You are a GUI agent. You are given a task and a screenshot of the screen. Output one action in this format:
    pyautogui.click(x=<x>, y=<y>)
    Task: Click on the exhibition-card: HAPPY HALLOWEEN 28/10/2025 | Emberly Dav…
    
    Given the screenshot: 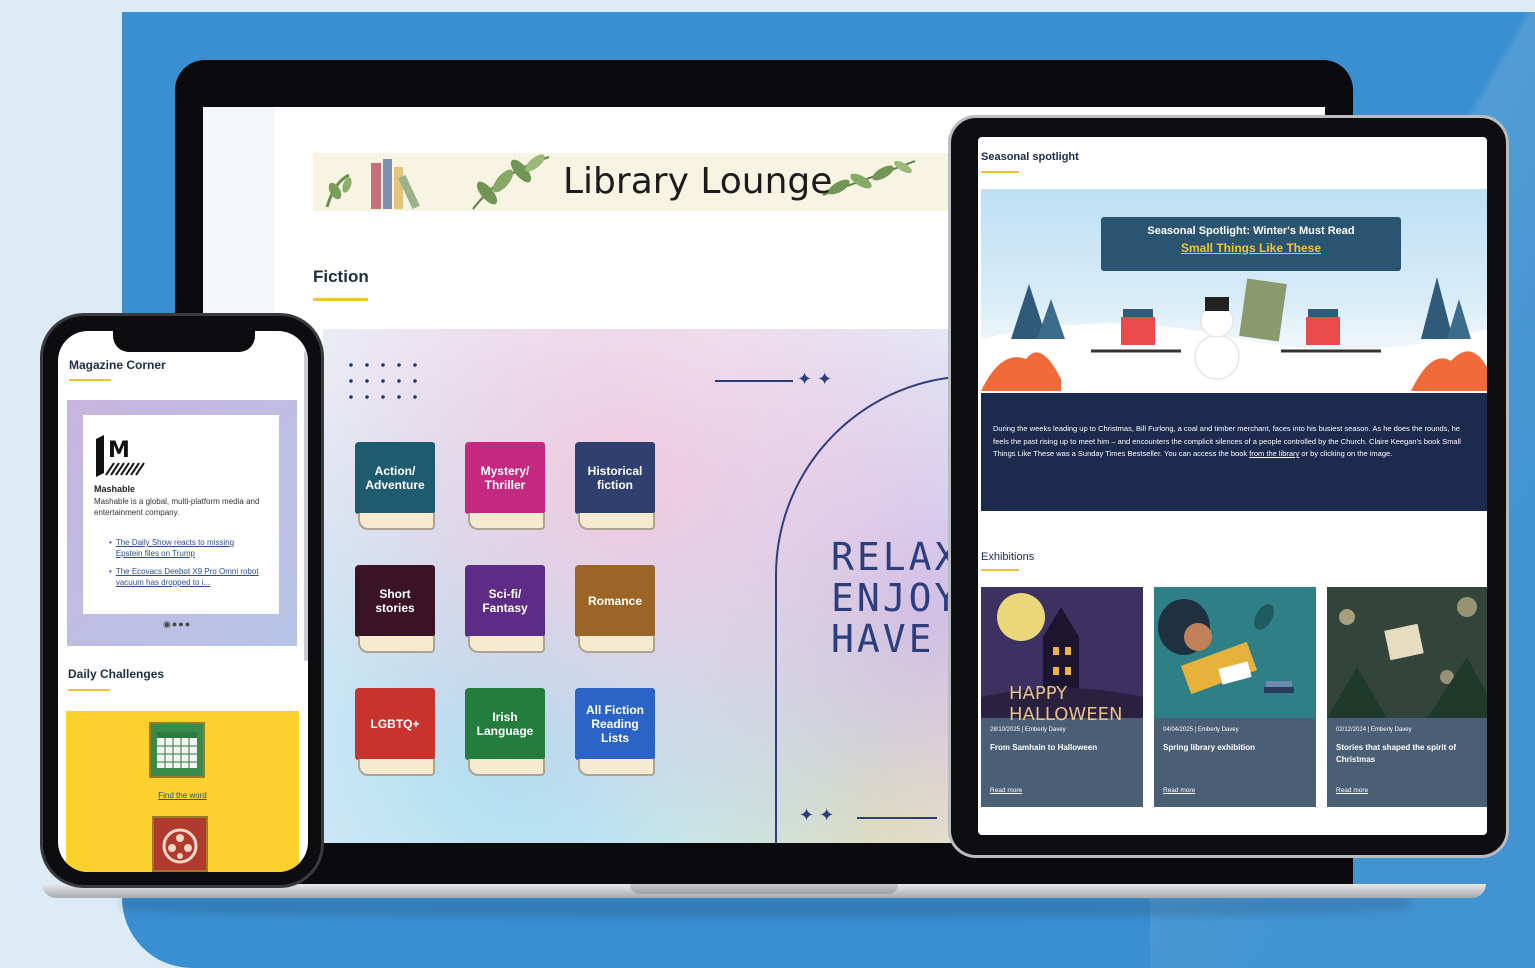 What is the action you would take?
    pyautogui.click(x=1062, y=697)
    